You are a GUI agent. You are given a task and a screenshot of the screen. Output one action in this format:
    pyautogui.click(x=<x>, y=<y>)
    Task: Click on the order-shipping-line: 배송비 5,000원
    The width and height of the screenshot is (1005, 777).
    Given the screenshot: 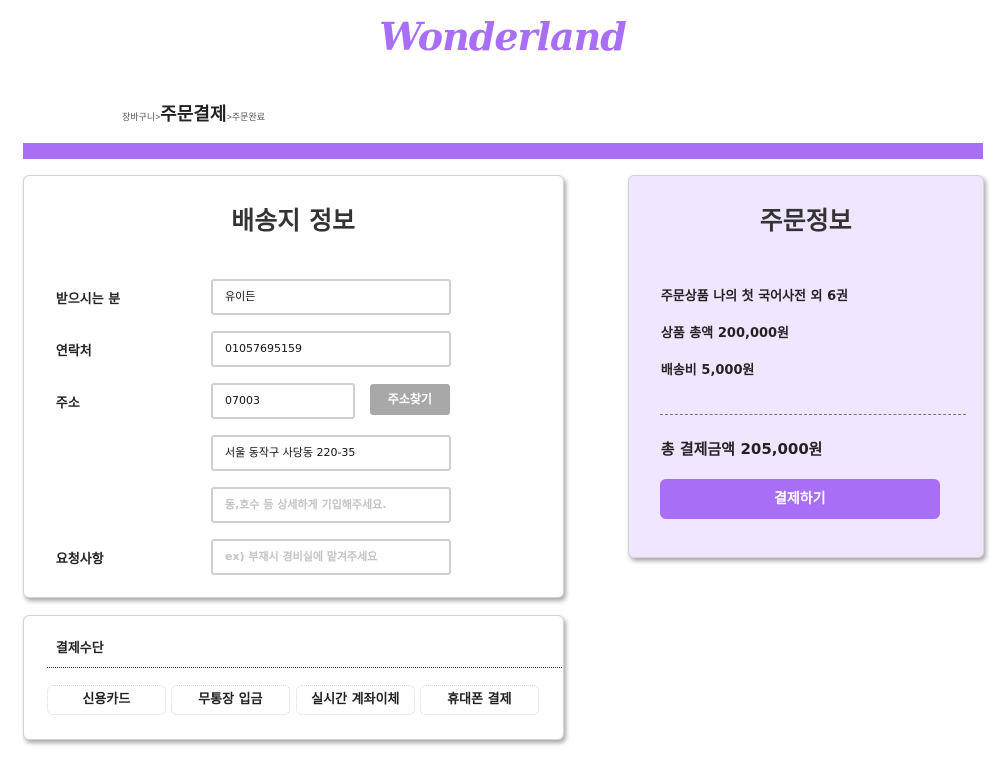 What is the action you would take?
    pyautogui.click(x=708, y=370)
    